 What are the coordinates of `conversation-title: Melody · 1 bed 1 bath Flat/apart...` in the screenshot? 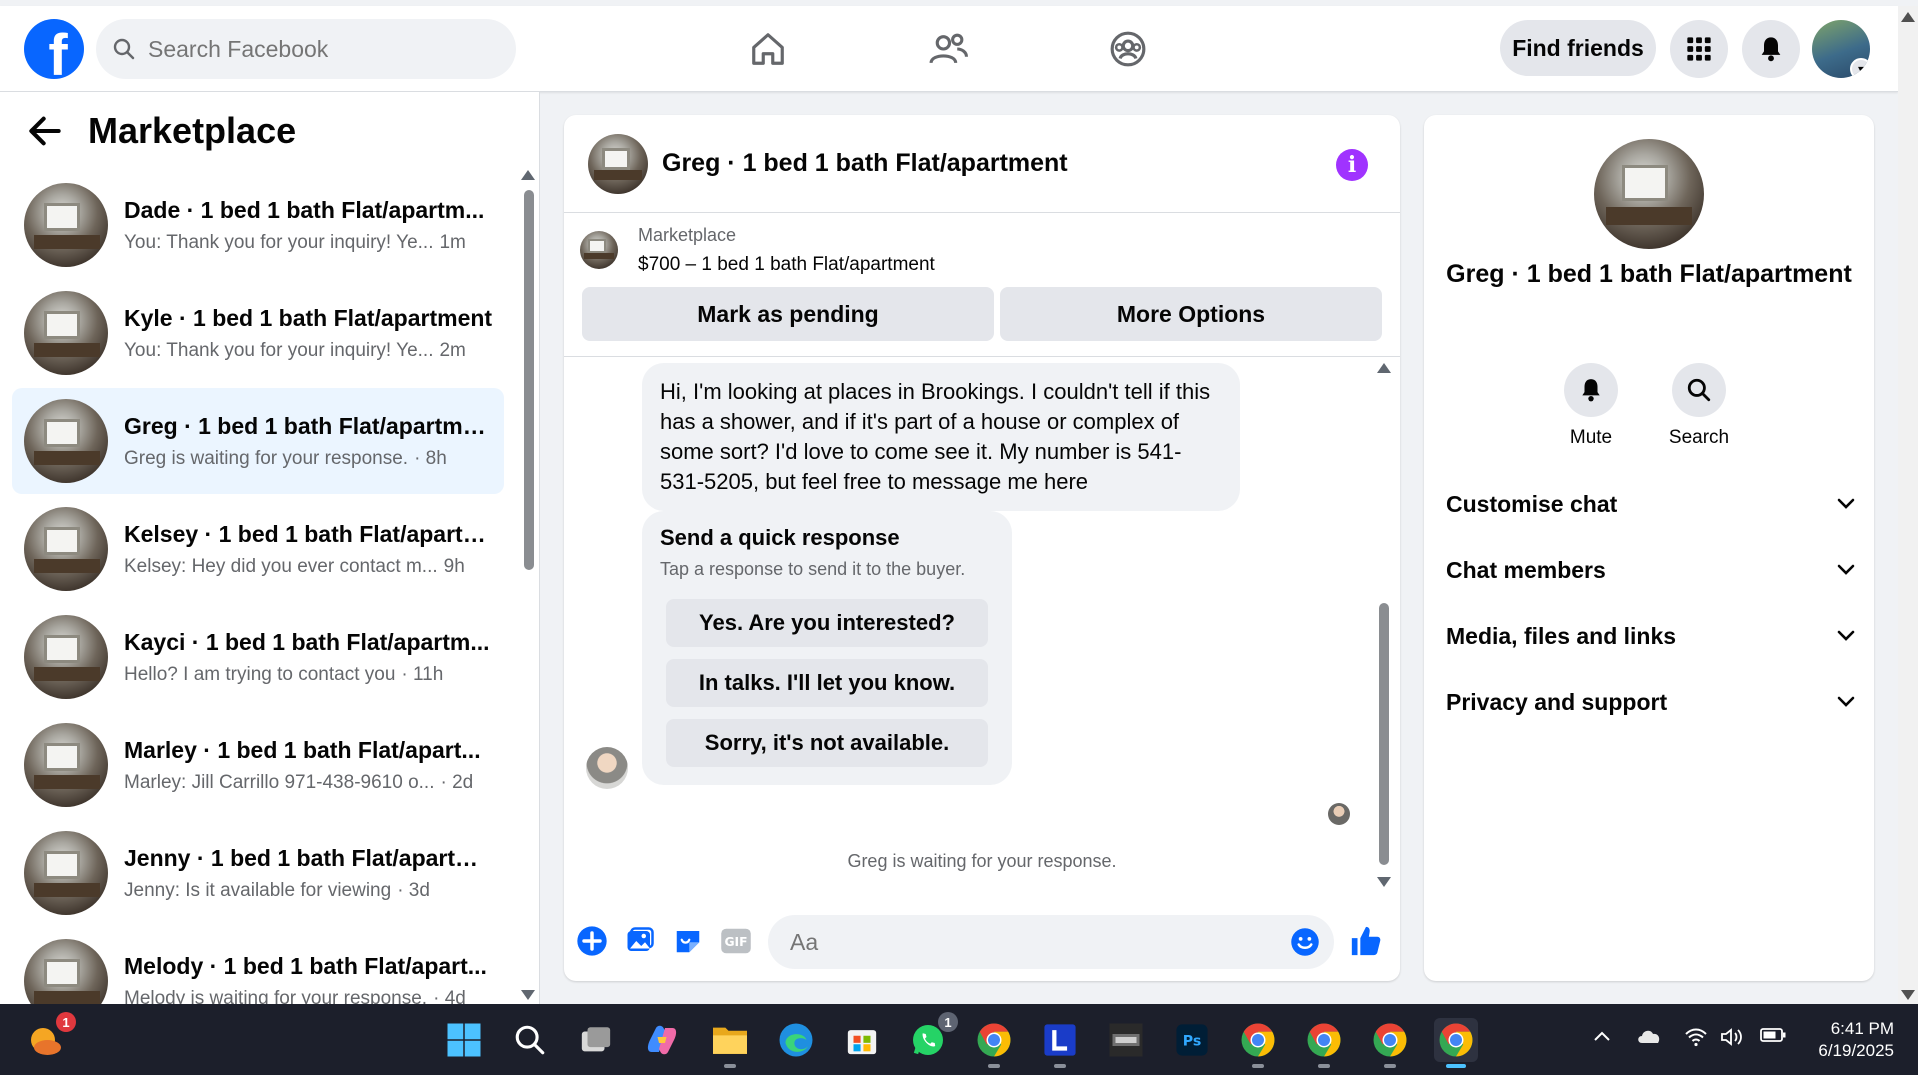 It's located at (305, 965).